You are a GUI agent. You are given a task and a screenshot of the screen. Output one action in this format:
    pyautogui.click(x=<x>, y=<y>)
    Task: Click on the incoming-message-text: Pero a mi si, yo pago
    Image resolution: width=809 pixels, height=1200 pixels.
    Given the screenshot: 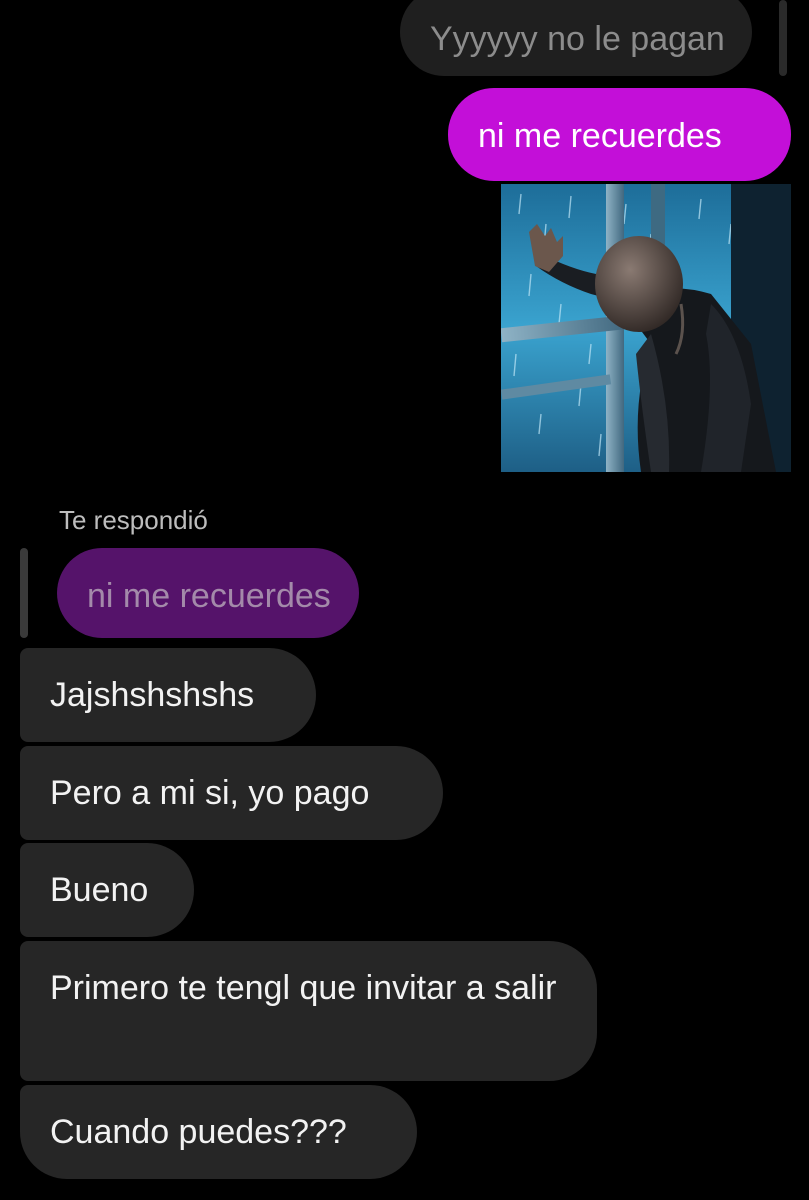 What is the action you would take?
    pyautogui.click(x=210, y=793)
    